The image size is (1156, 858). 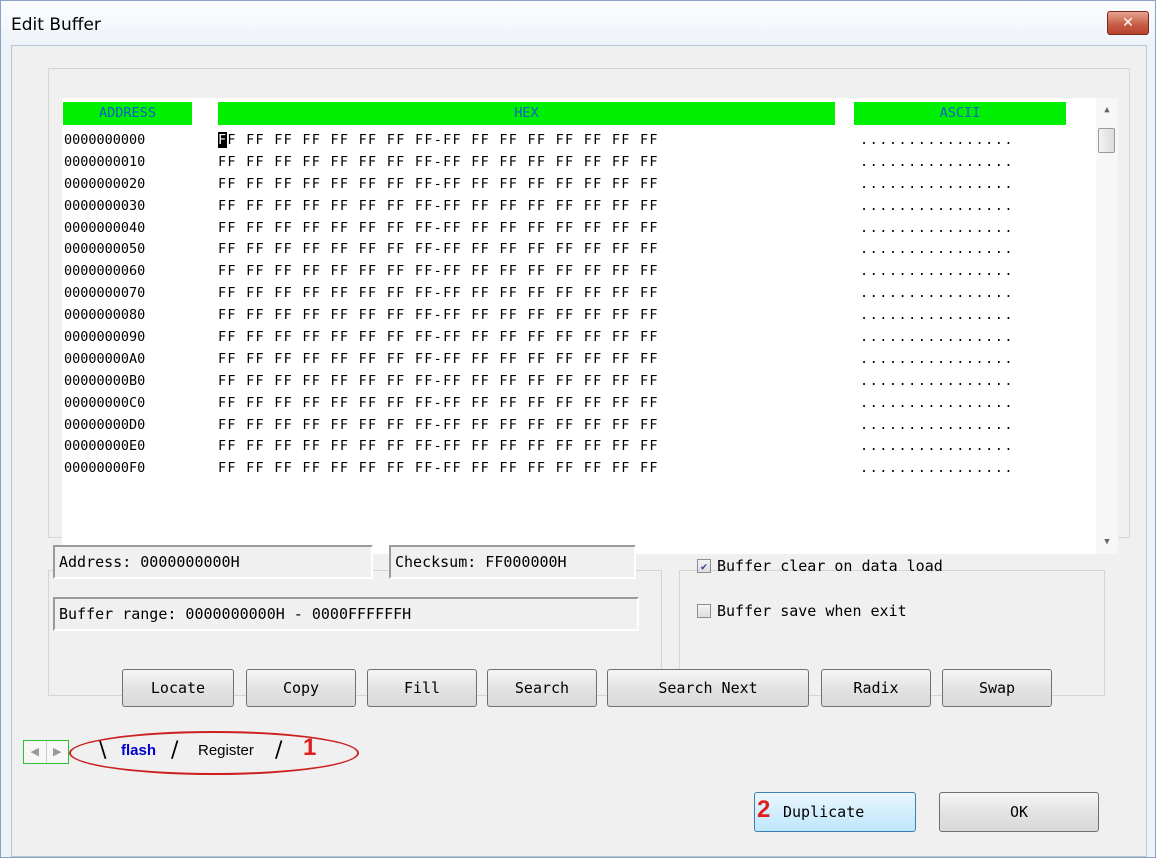 What do you see at coordinates (512, 562) in the screenshot?
I see `checksum-readout: Checksum: FF000000H` at bounding box center [512, 562].